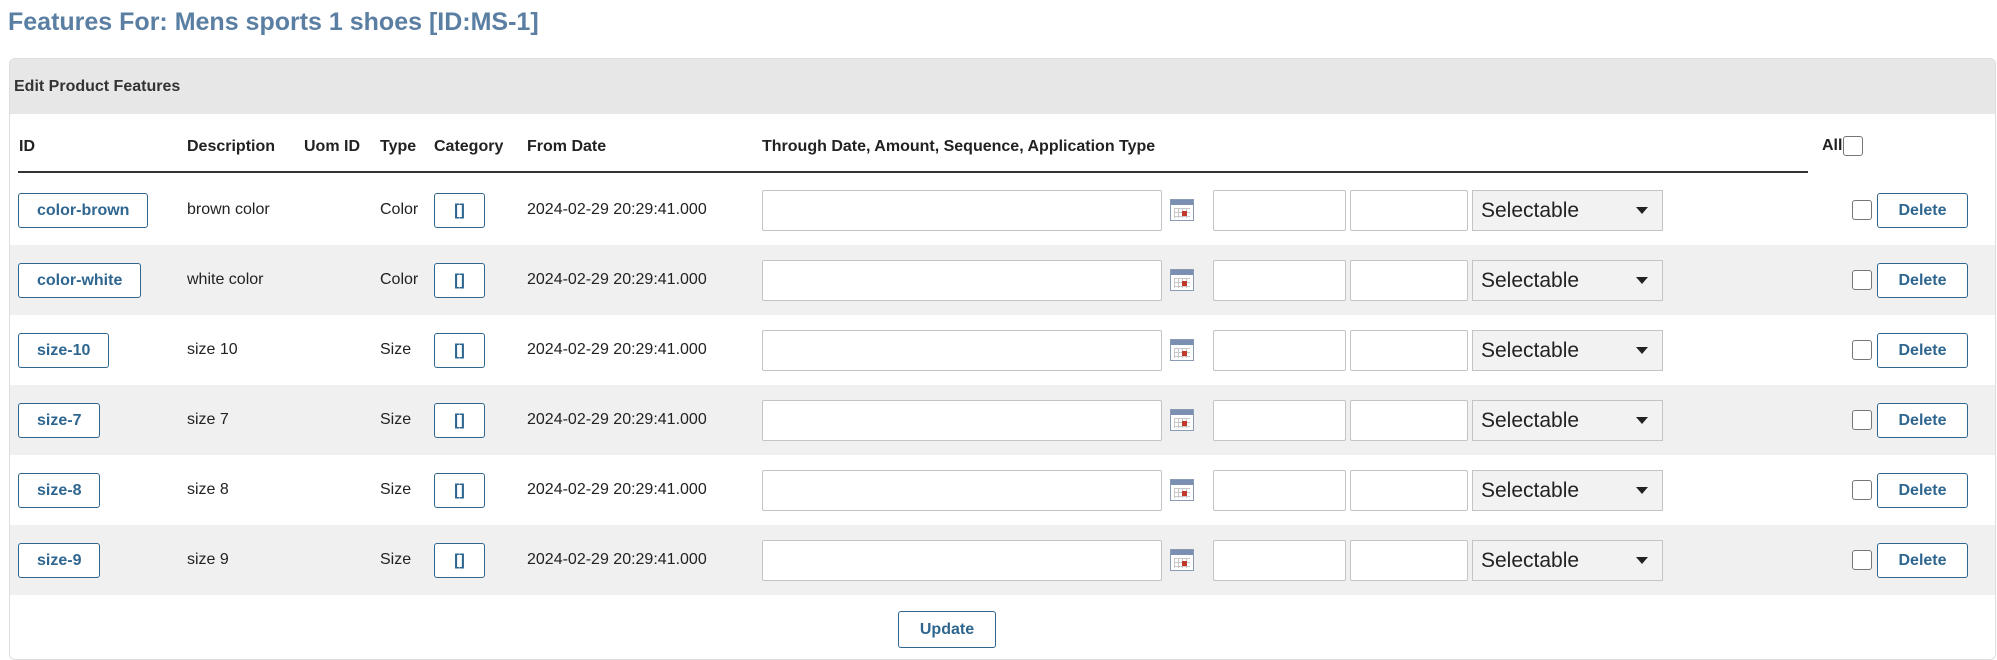  Describe the element at coordinates (64, 350) in the screenshot. I see `feature-id-button: size-10` at that location.